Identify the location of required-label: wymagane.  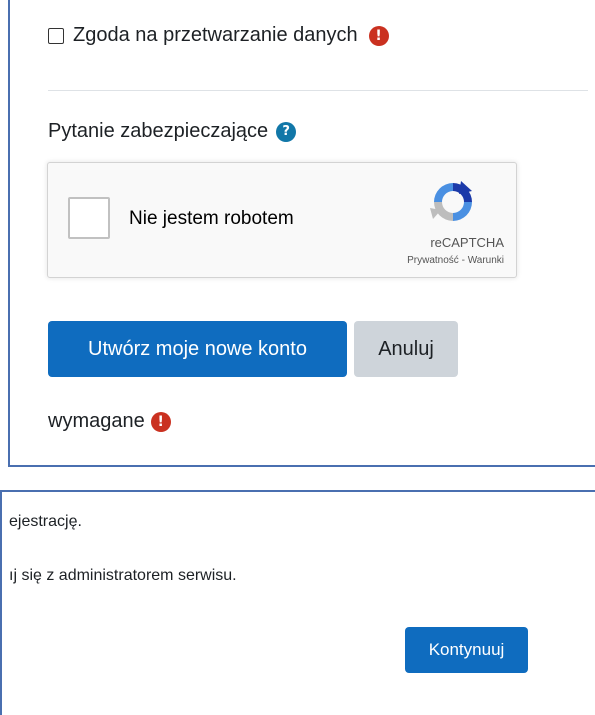
(96, 421).